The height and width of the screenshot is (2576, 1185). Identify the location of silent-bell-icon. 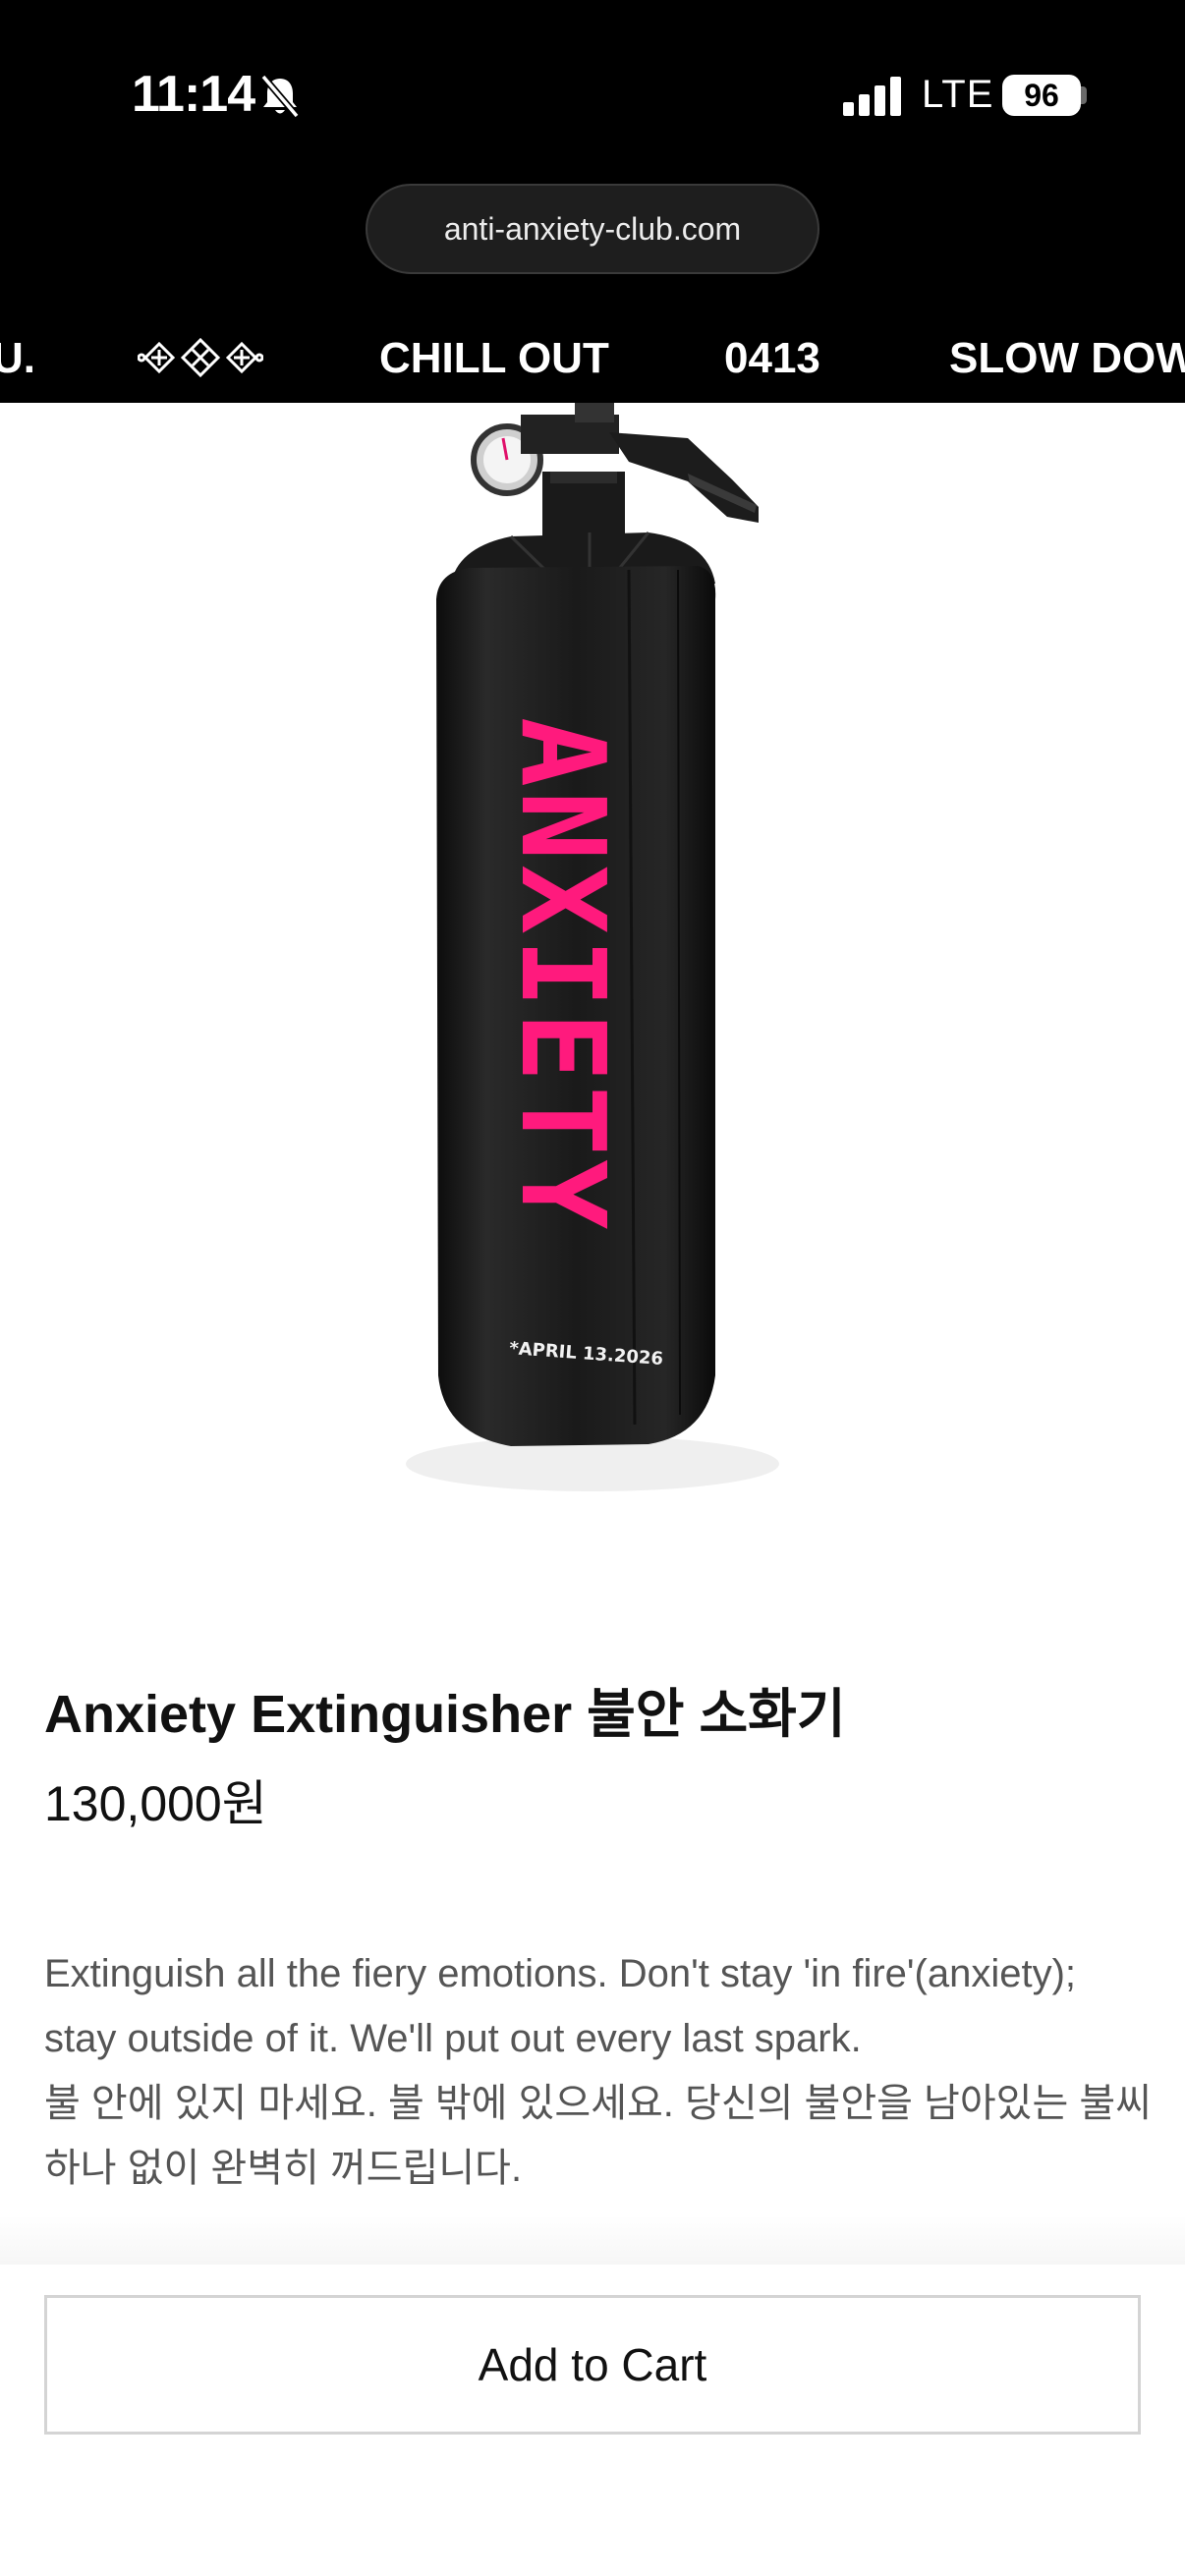
(280, 96).